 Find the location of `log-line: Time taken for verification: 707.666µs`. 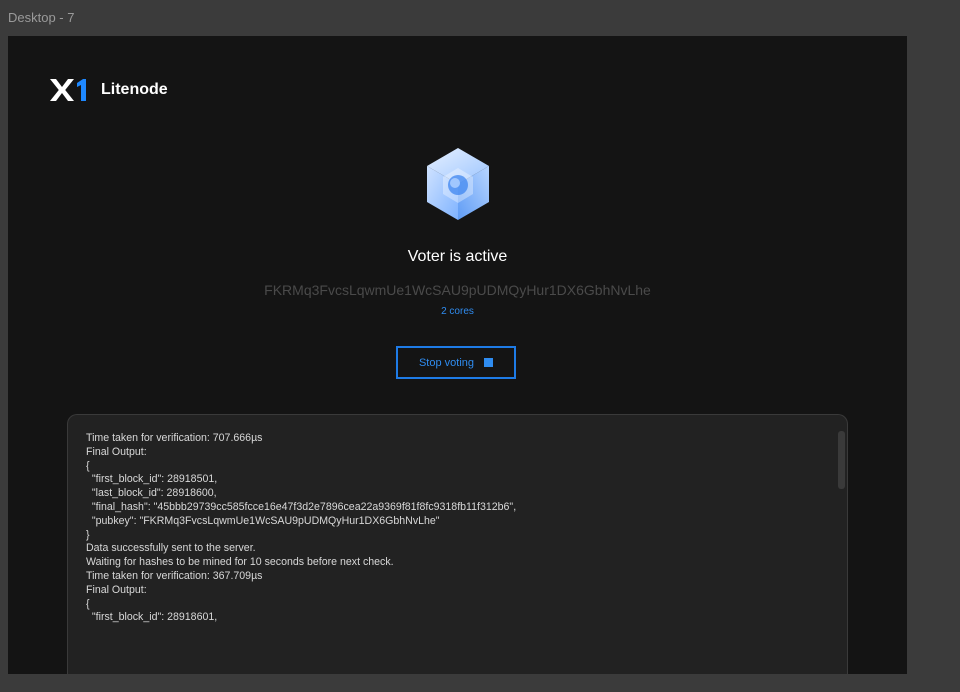

log-line: Time taken for verification: 707.666µs is located at coordinates (174, 438).